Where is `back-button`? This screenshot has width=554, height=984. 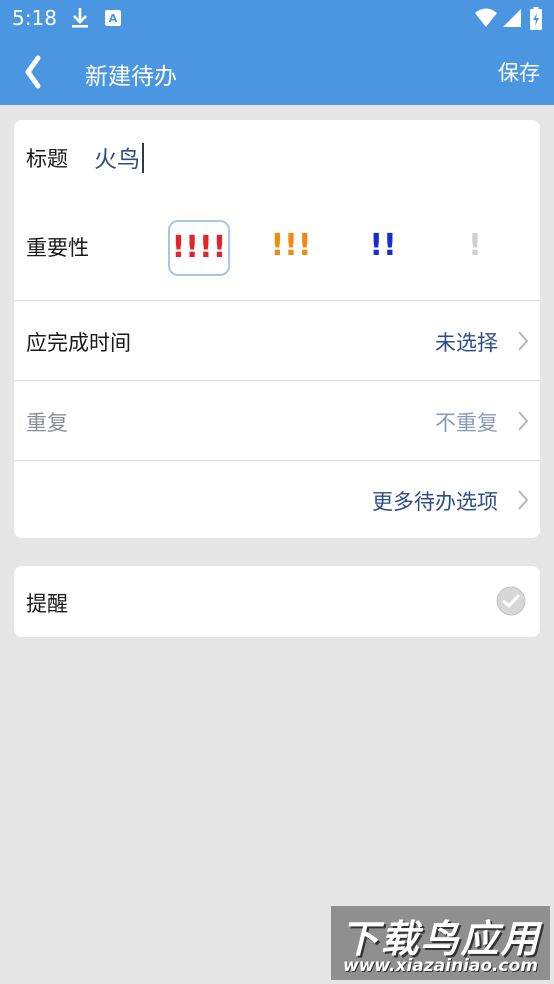
back-button is located at coordinates (34, 72).